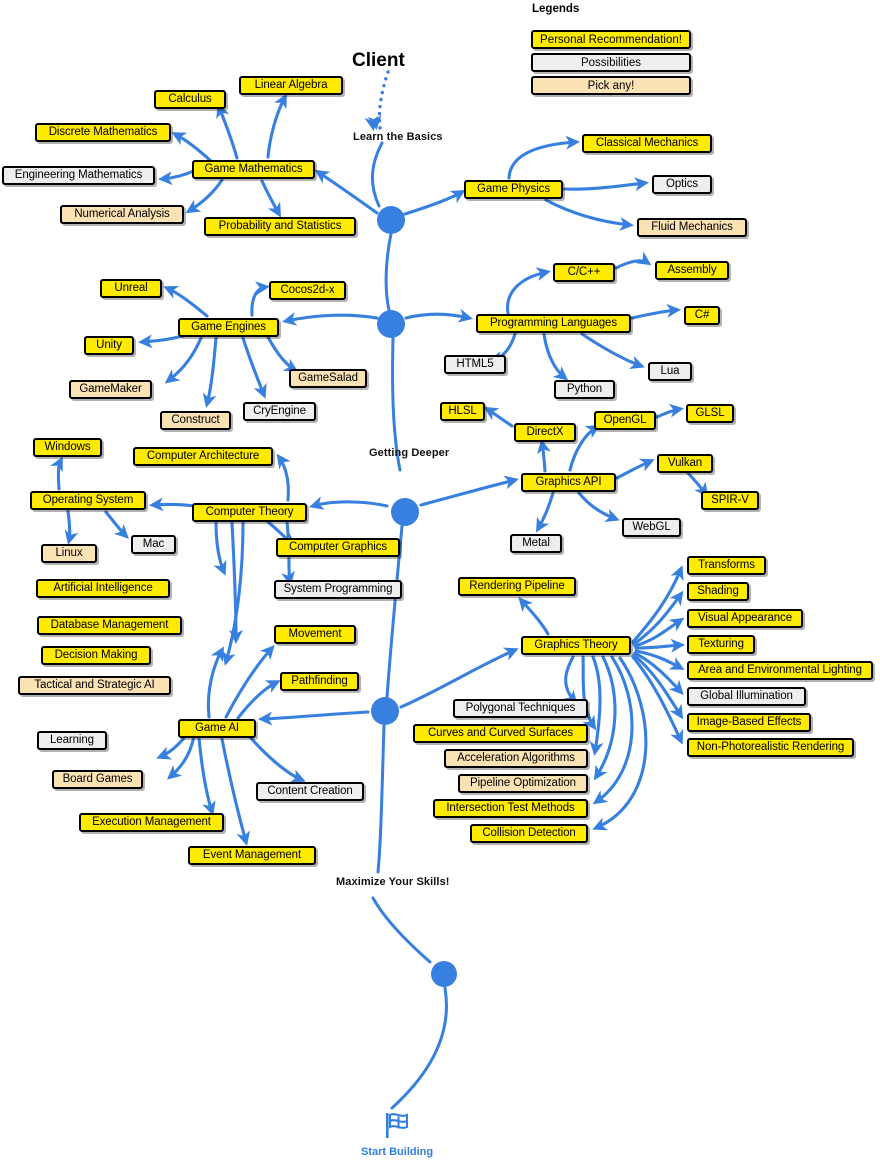 The height and width of the screenshot is (1165, 880). What do you see at coordinates (279, 411) in the screenshot?
I see `topic-node-cryengine: CryEngine` at bounding box center [279, 411].